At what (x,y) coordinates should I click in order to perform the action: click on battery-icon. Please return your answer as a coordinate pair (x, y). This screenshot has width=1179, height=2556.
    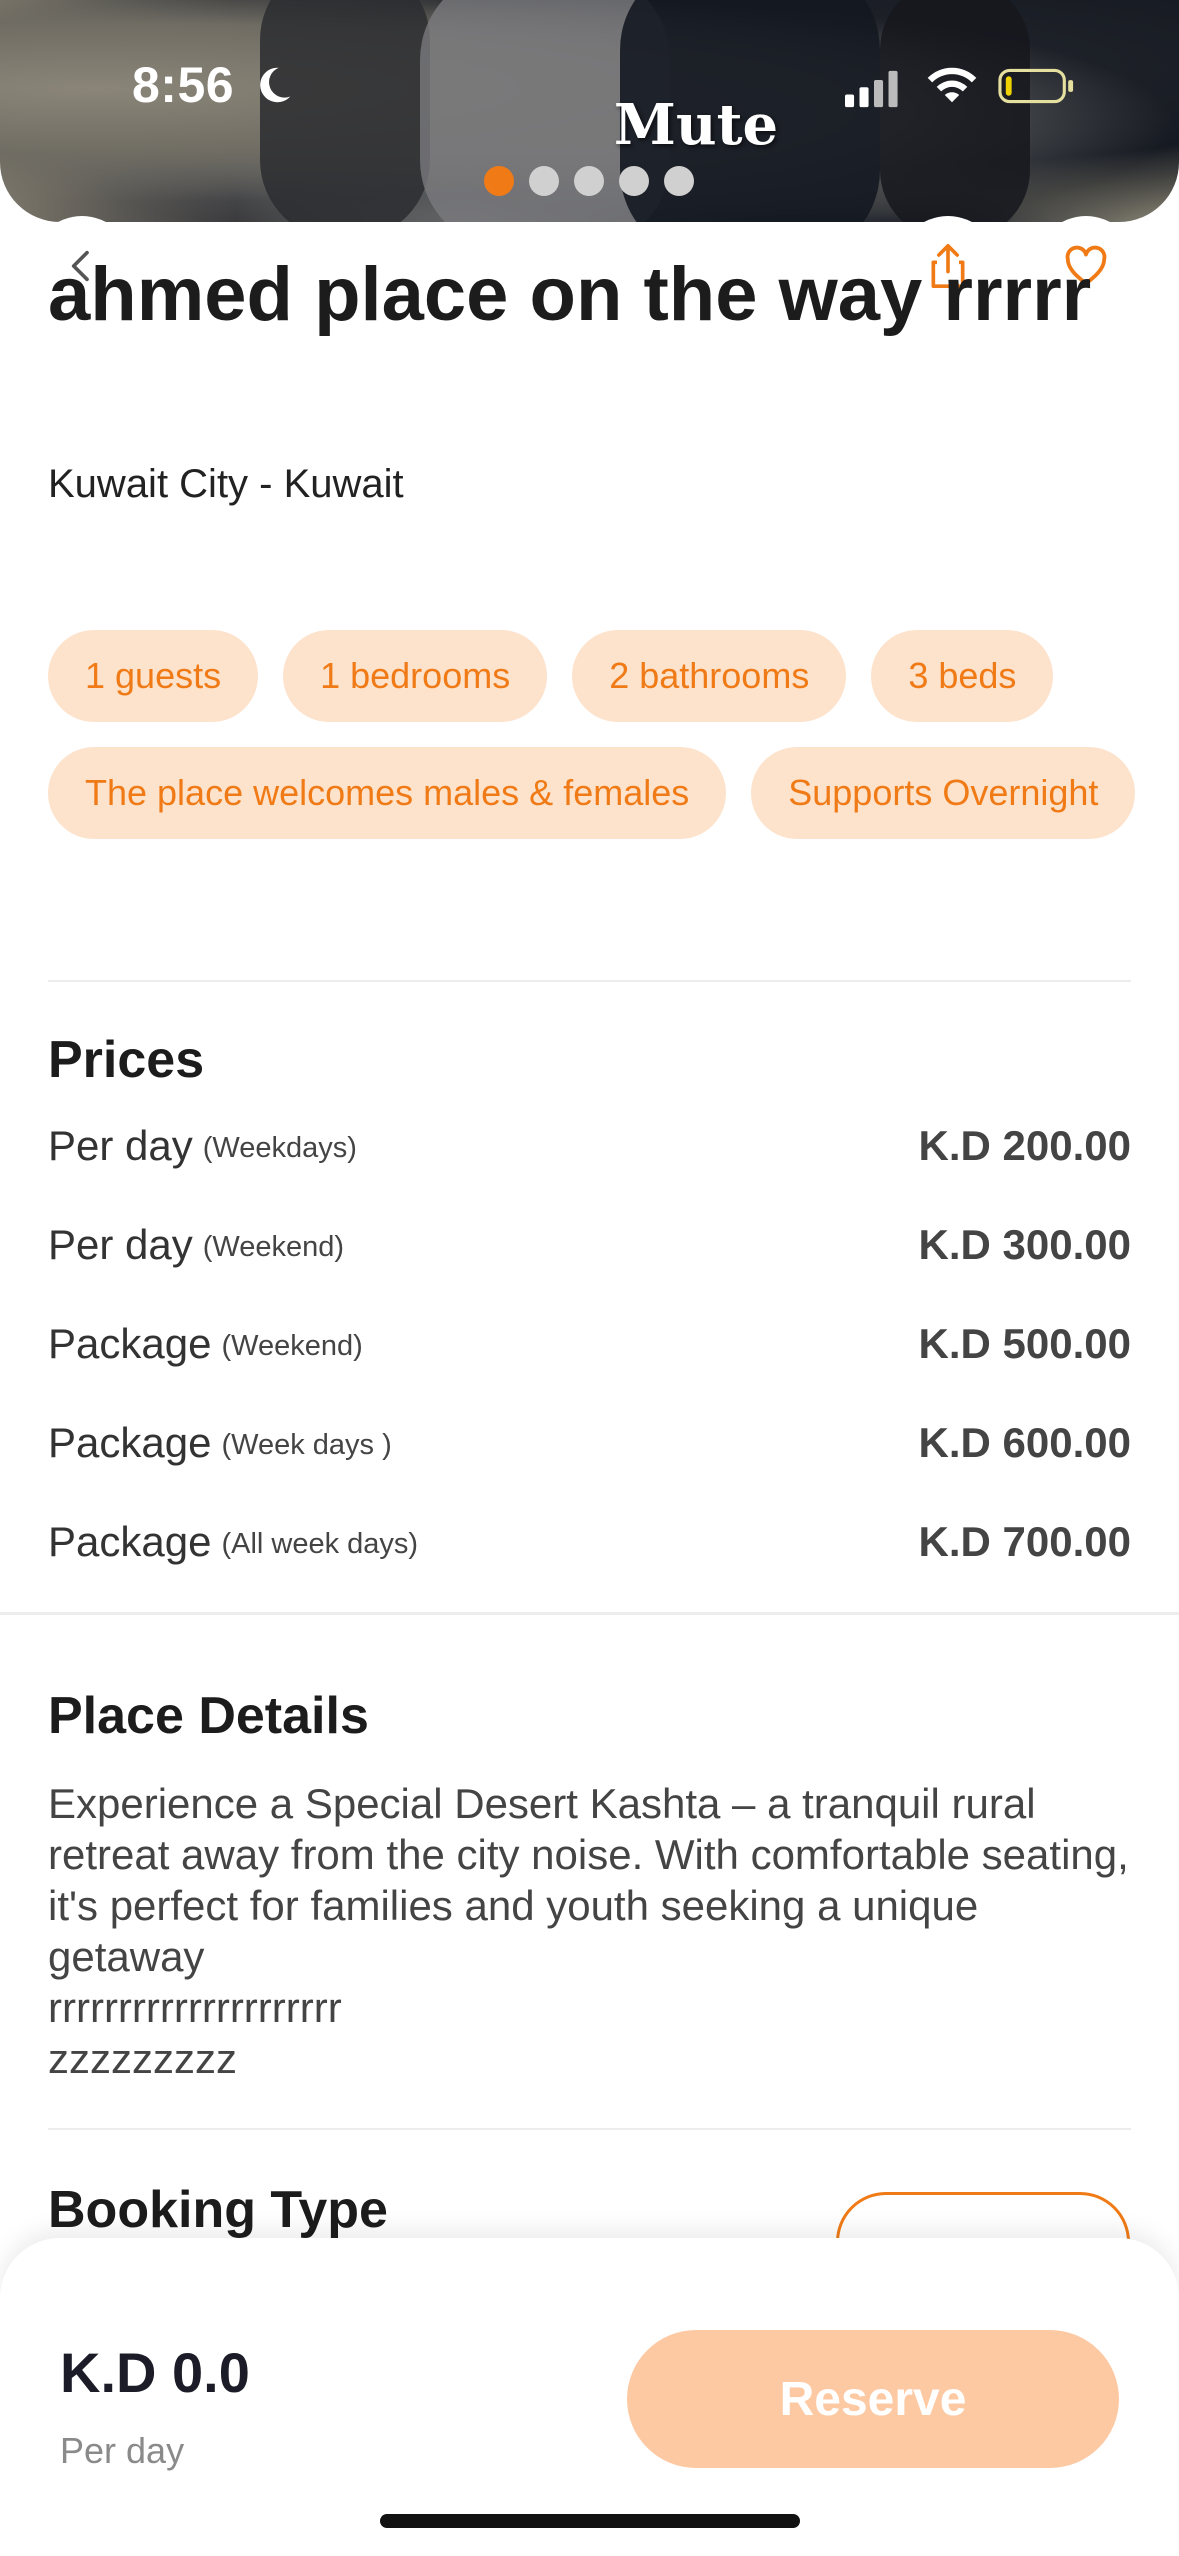
    Looking at the image, I should click on (1036, 86).